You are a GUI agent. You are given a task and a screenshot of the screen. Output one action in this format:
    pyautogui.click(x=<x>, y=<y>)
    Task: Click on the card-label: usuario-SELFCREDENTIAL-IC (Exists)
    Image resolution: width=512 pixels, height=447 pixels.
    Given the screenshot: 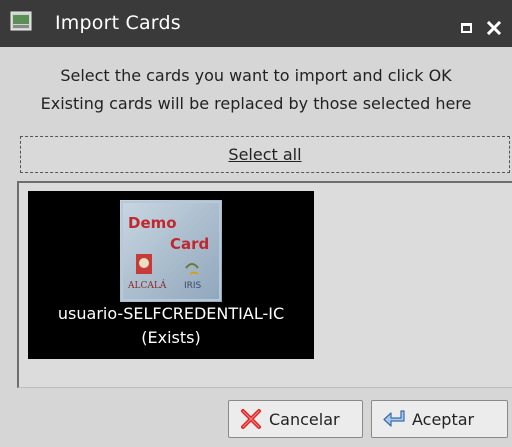 What is the action you would take?
    pyautogui.click(x=171, y=326)
    